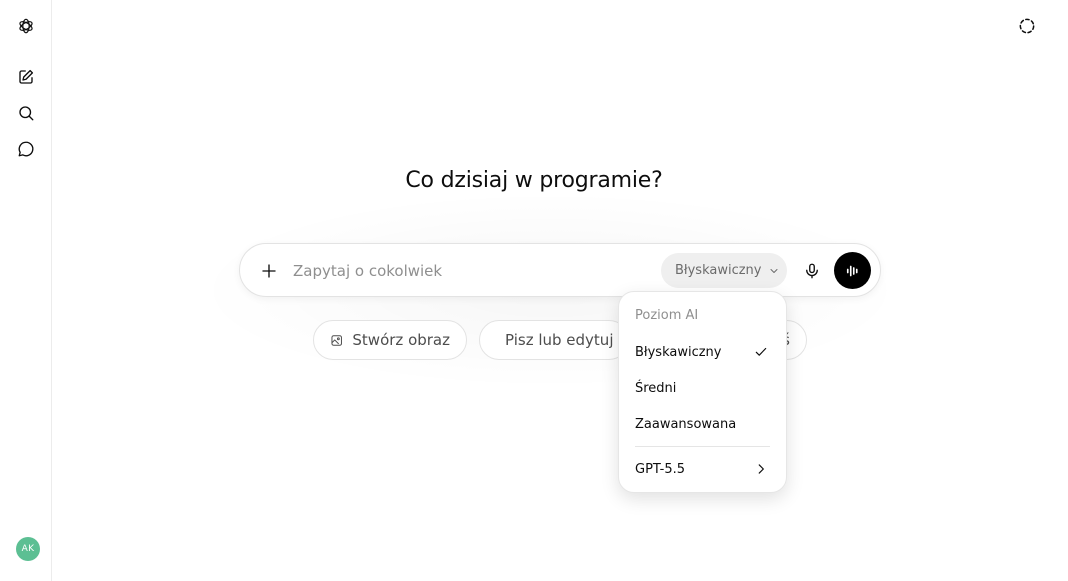  I want to click on composer: Błyskawiczny, so click(560, 270).